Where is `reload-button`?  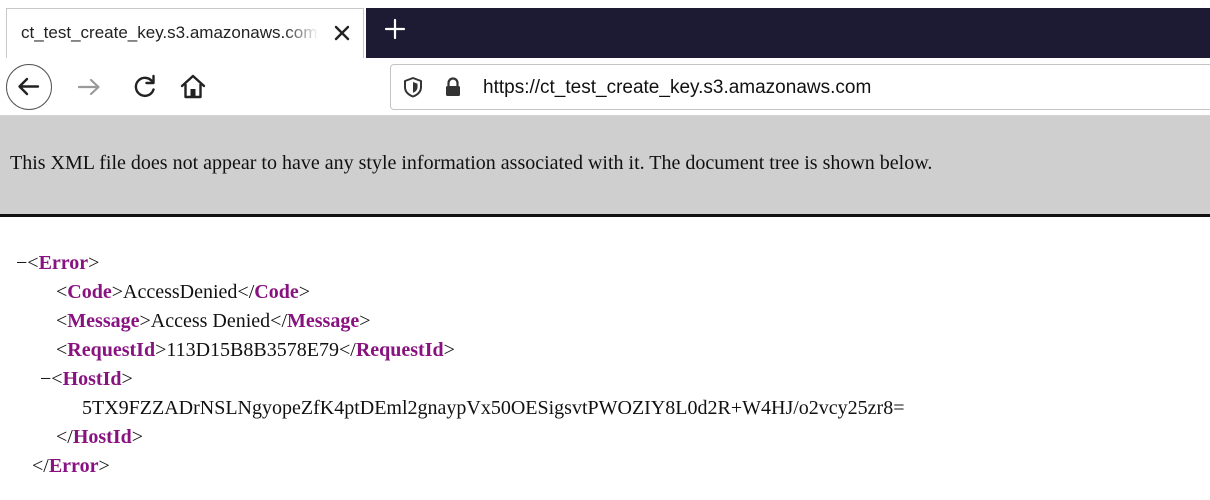
reload-button is located at coordinates (145, 87).